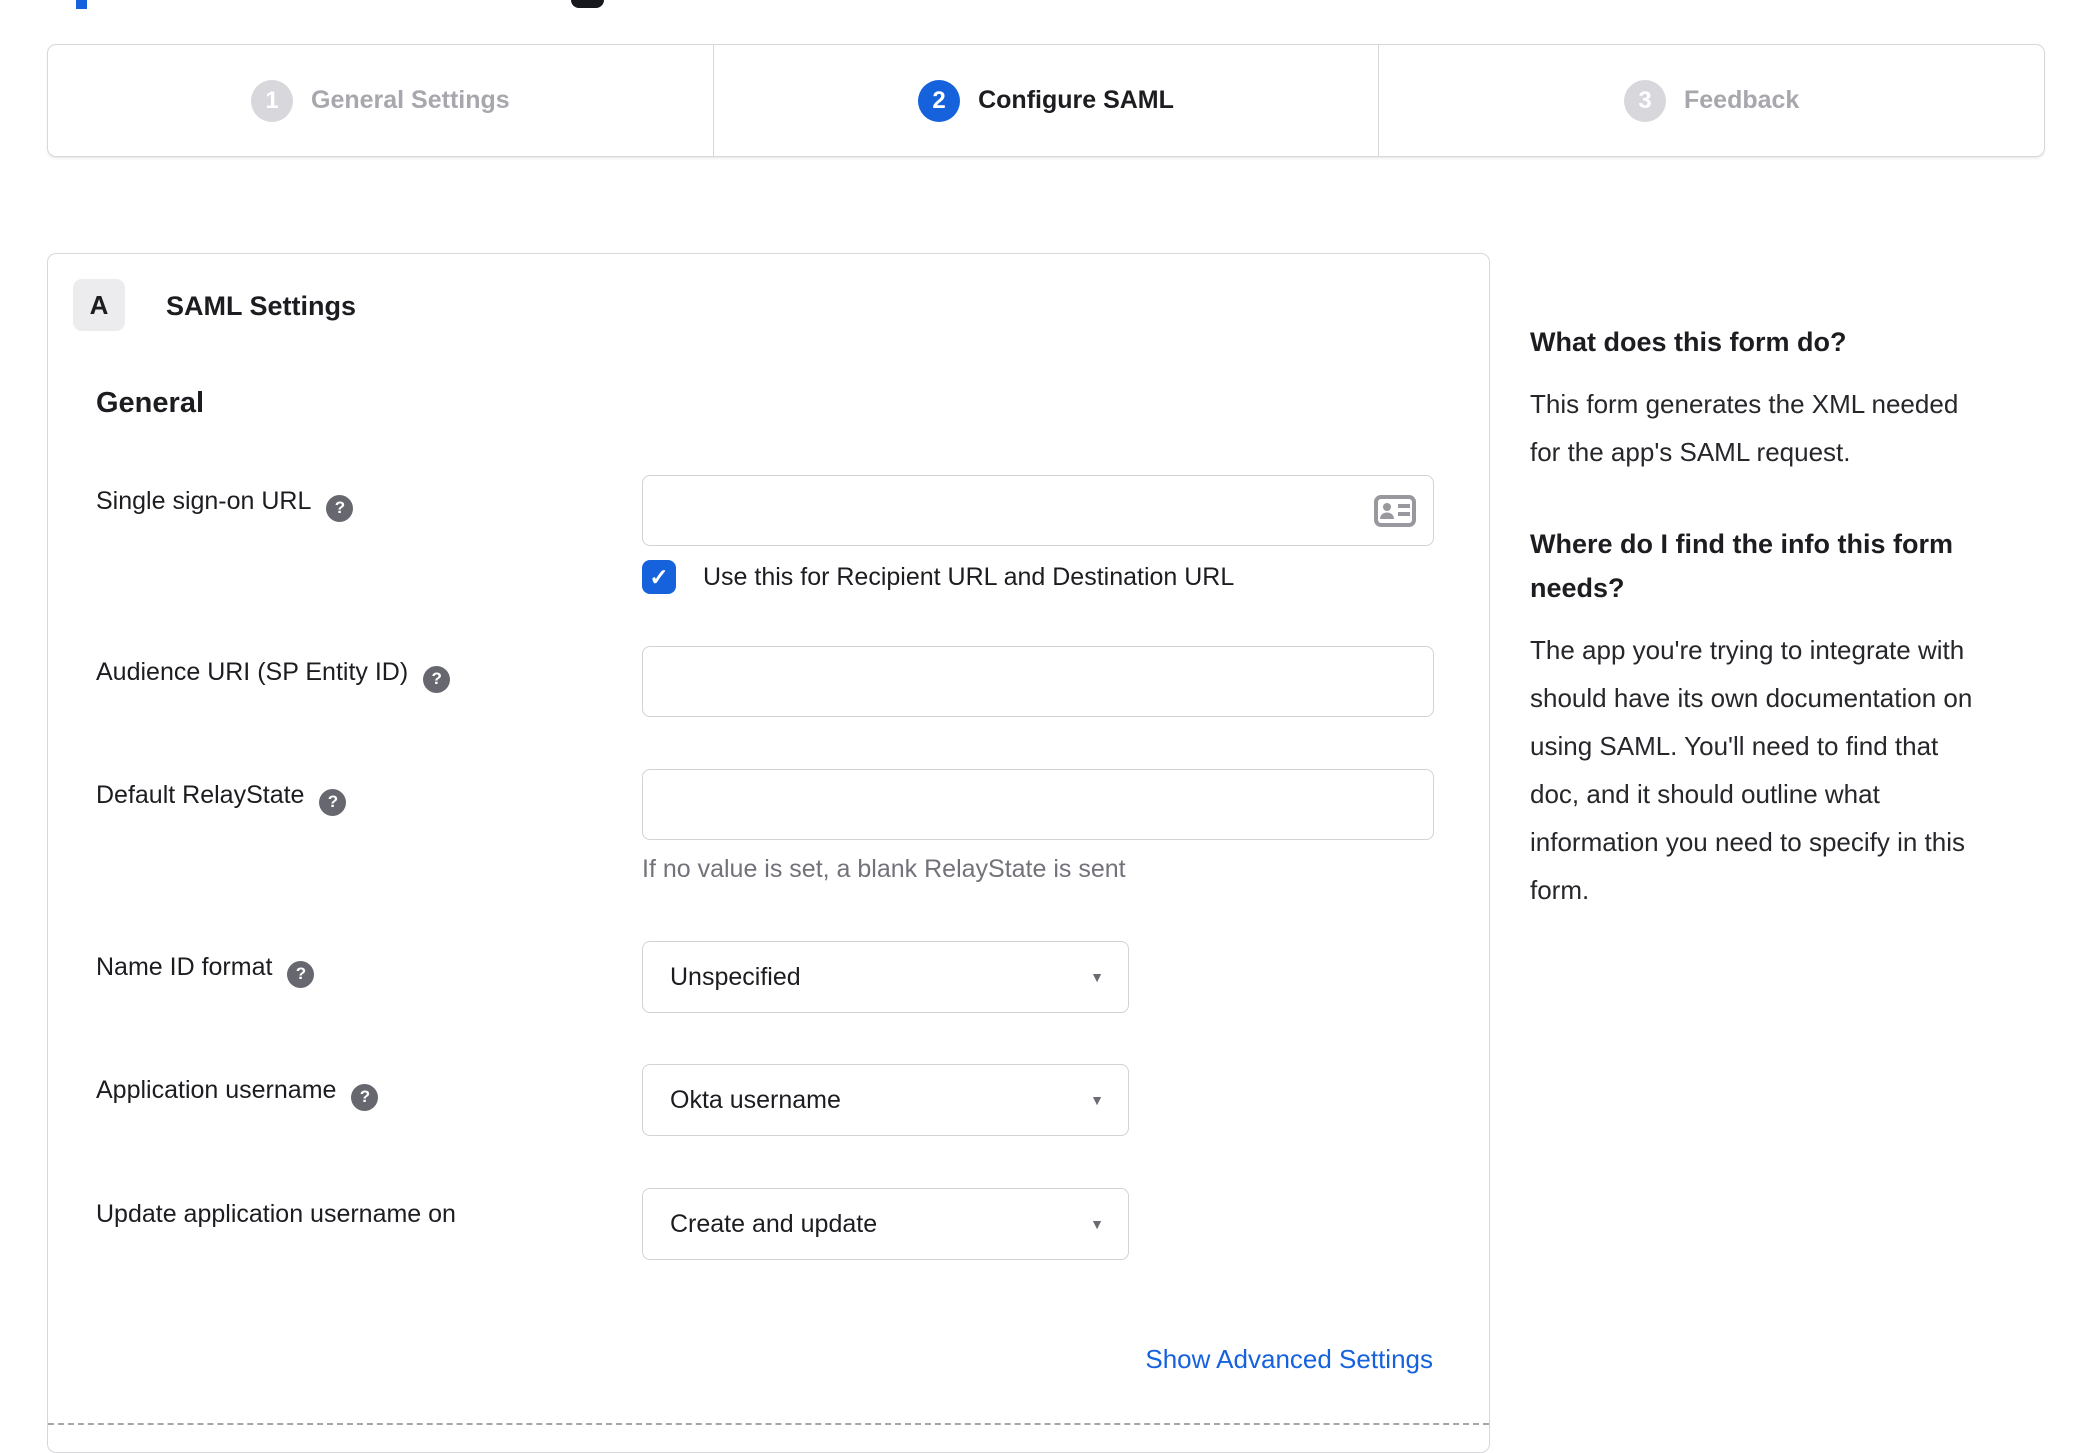 Image resolution: width=2092 pixels, height=1453 pixels. I want to click on update-app-username-select: Create and update ▼, so click(885, 1224).